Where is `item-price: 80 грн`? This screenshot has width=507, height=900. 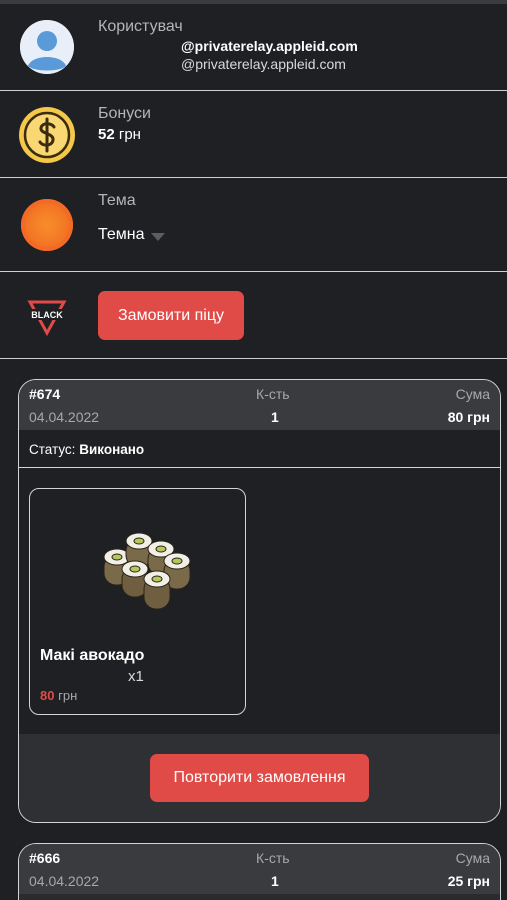
item-price: 80 грн is located at coordinates (59, 695).